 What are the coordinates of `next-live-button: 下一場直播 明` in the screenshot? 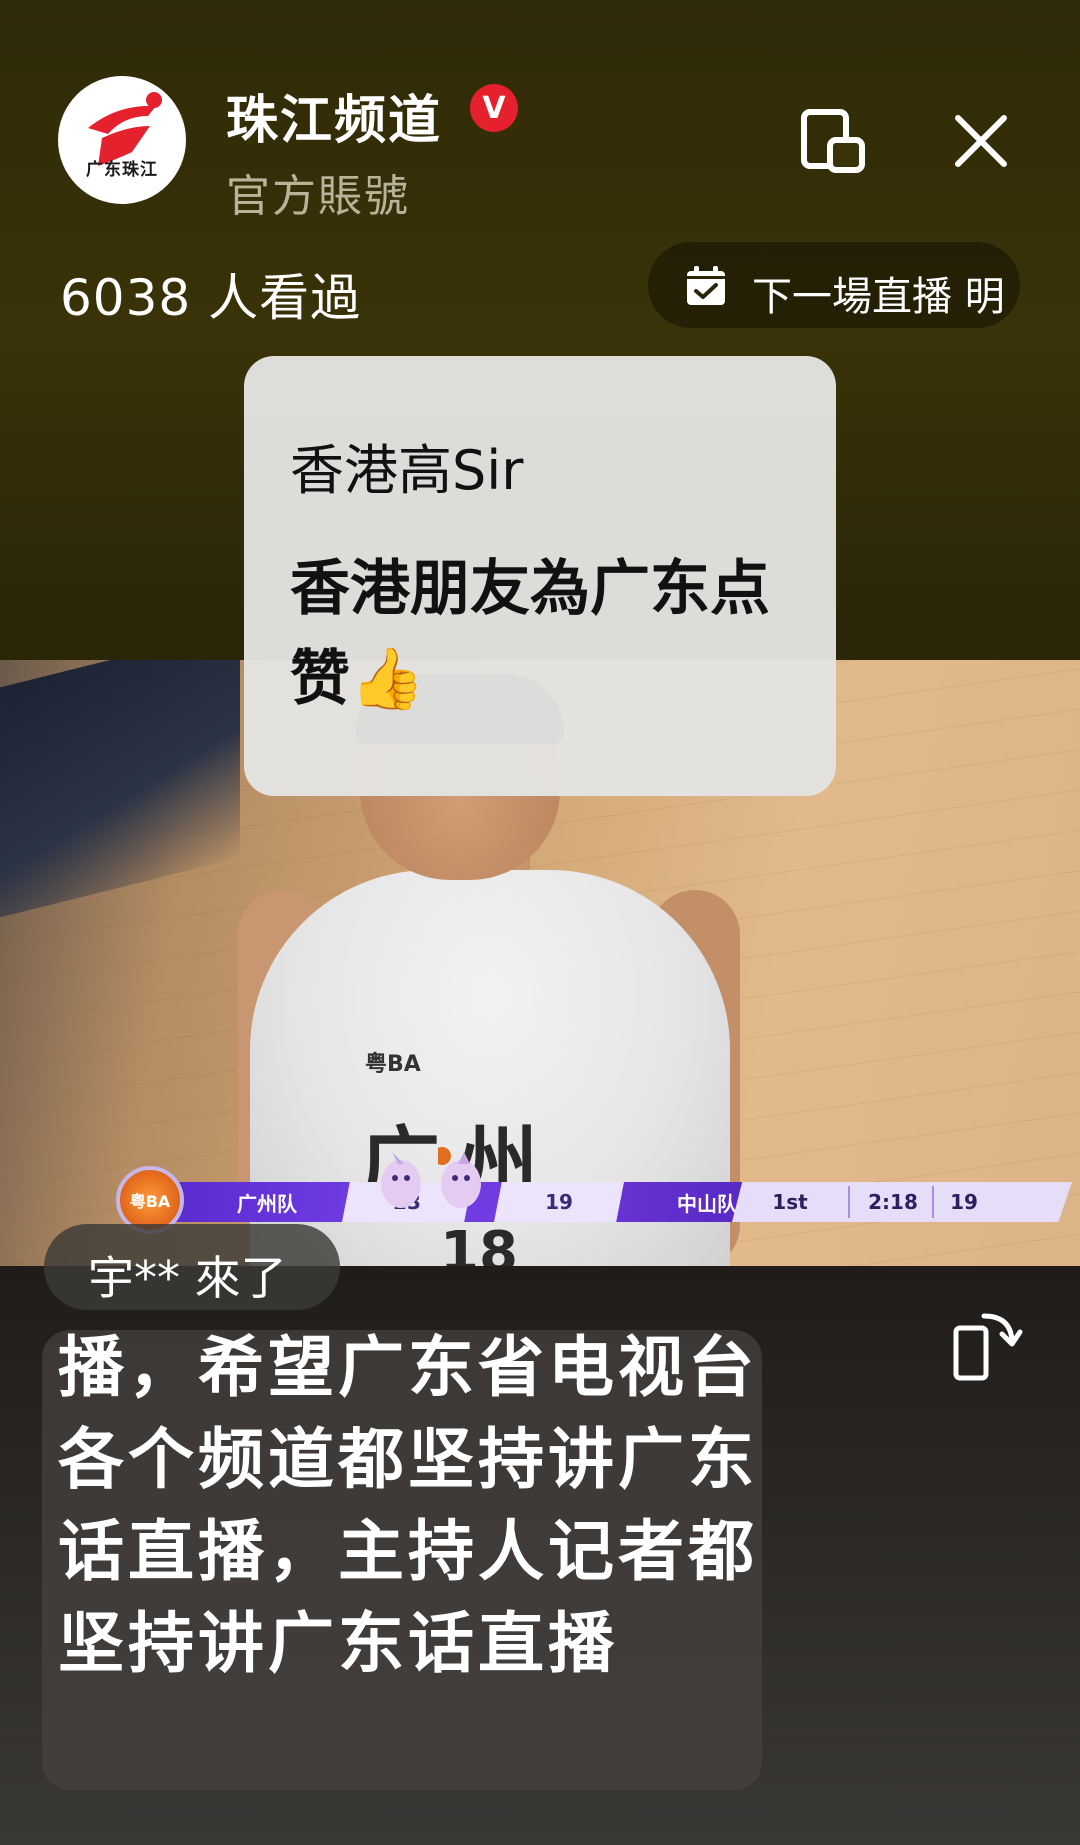 It's located at (834, 285).